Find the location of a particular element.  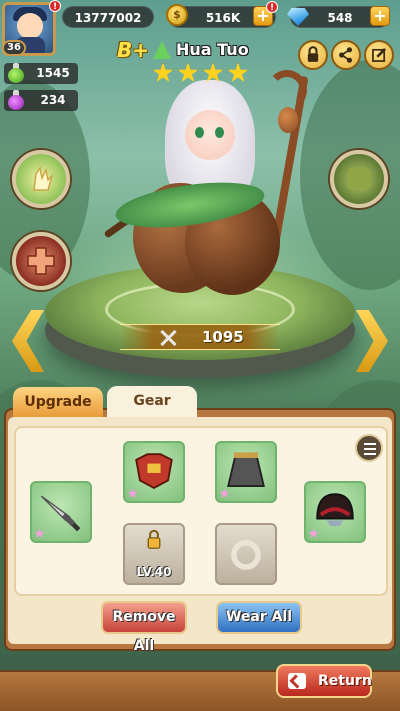

skill-slot-cross is located at coordinates (41, 261).